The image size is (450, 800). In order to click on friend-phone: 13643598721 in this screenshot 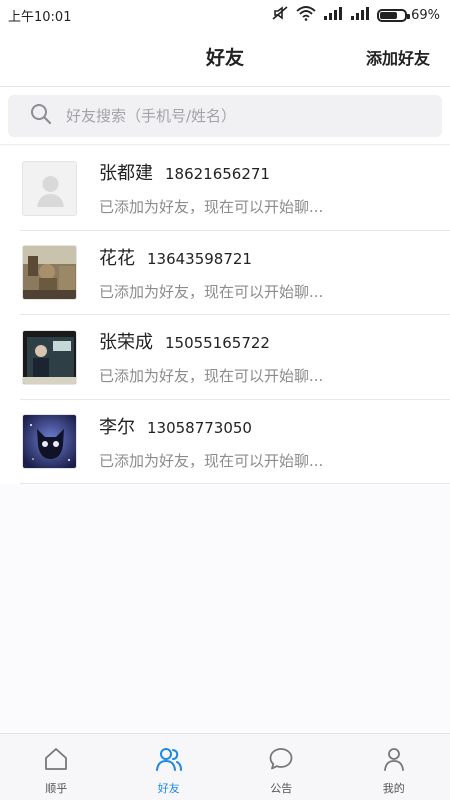, I will do `click(199, 258)`.